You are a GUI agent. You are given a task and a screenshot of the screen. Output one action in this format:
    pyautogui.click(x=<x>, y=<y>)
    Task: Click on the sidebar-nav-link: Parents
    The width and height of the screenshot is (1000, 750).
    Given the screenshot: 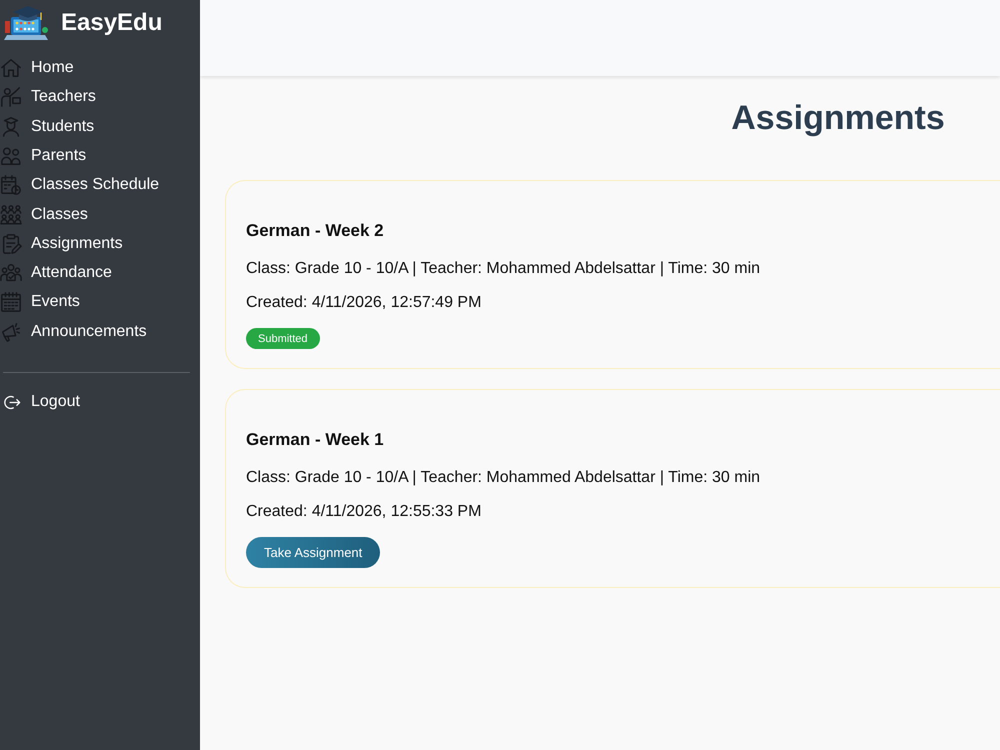 What is the action you would take?
    pyautogui.click(x=100, y=156)
    